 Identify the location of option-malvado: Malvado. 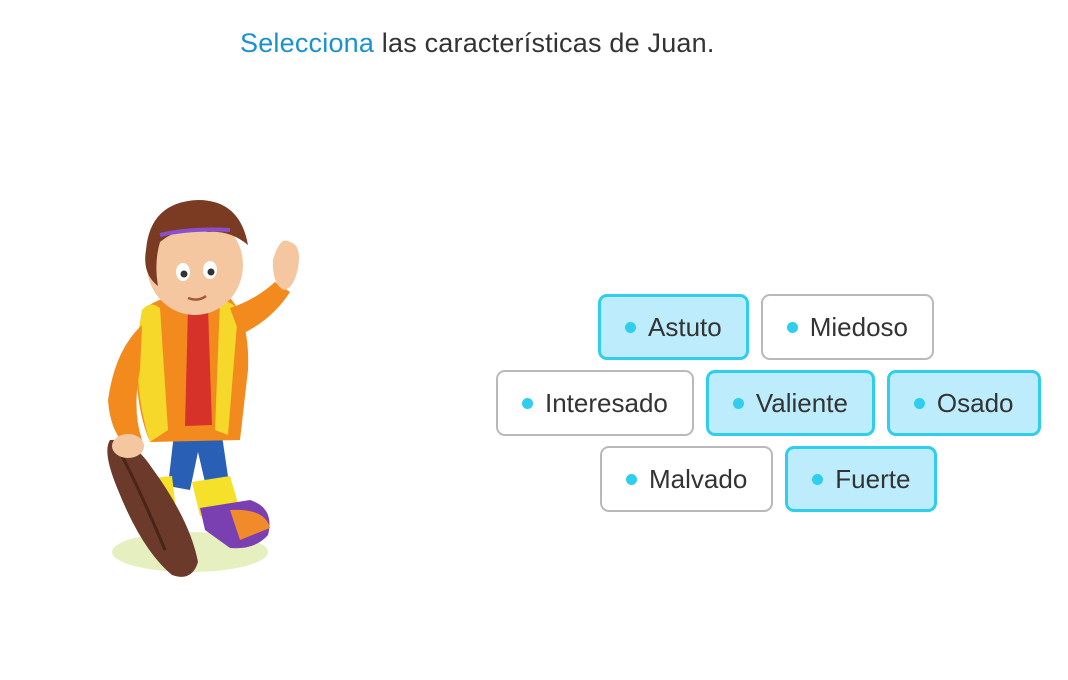
(687, 479).